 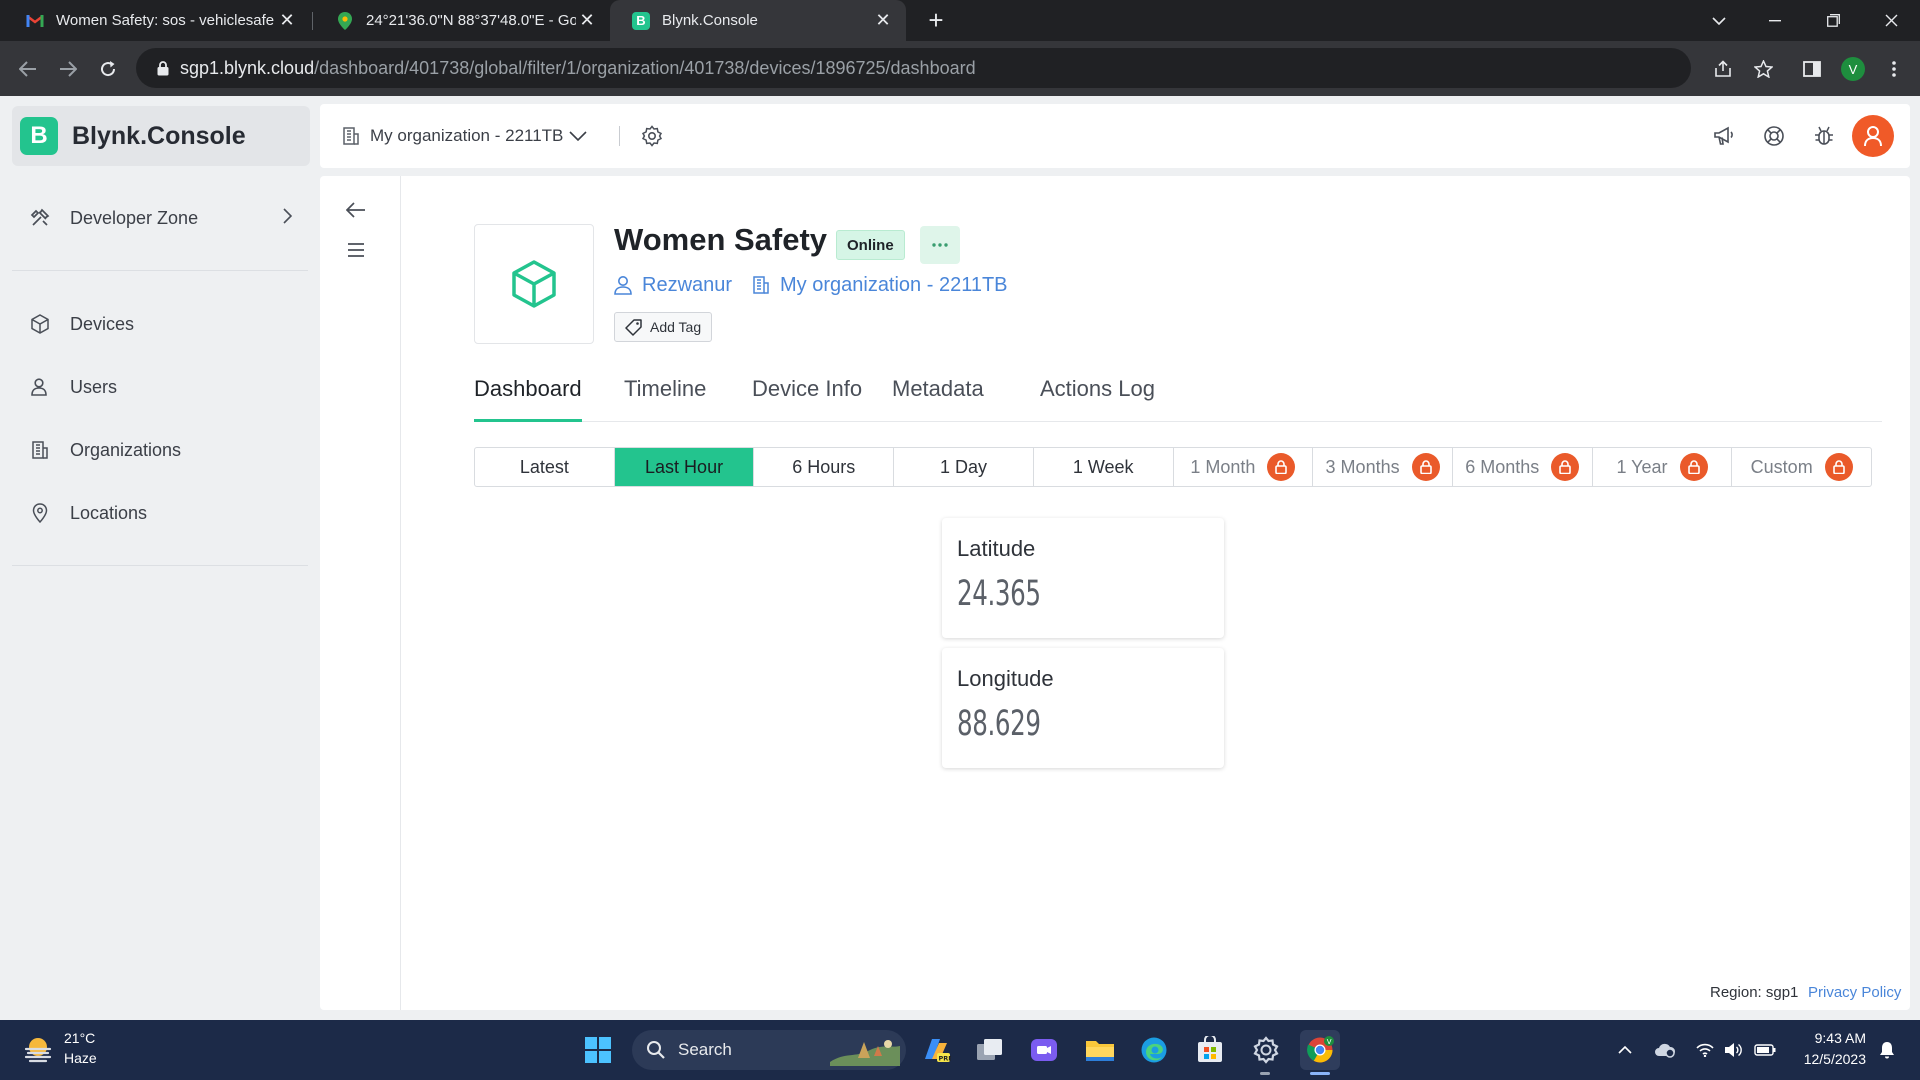 I want to click on wifi-icon, so click(x=1705, y=1050).